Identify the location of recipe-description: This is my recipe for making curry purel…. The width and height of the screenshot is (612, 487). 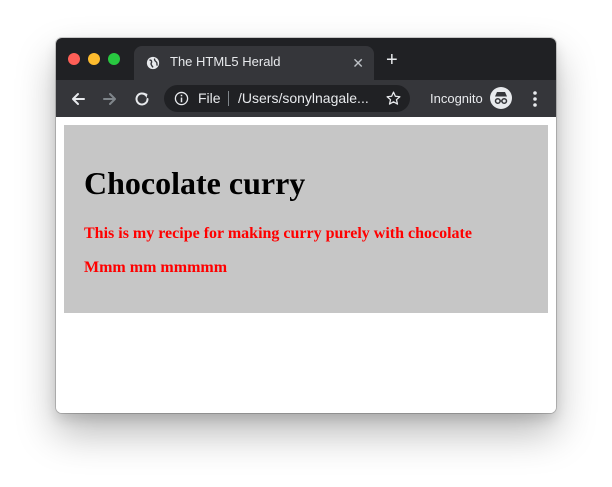
(278, 233).